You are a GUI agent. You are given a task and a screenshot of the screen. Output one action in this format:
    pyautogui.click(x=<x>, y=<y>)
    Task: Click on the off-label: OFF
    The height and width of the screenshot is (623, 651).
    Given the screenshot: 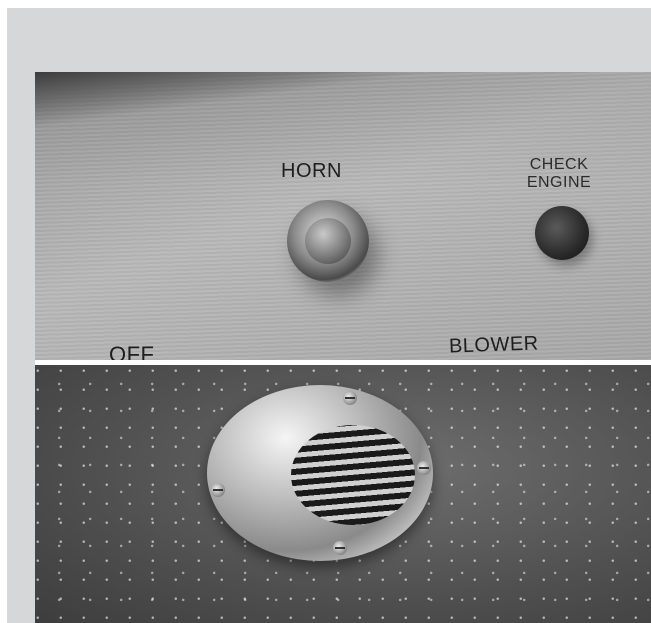 What is the action you would take?
    pyautogui.click(x=132, y=351)
    